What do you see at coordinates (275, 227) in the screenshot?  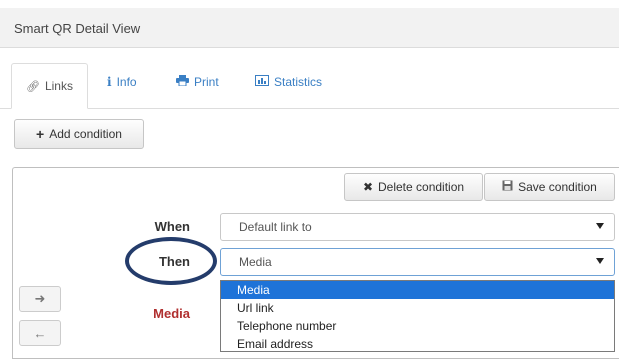 I see `when-select-value: Default link to` at bounding box center [275, 227].